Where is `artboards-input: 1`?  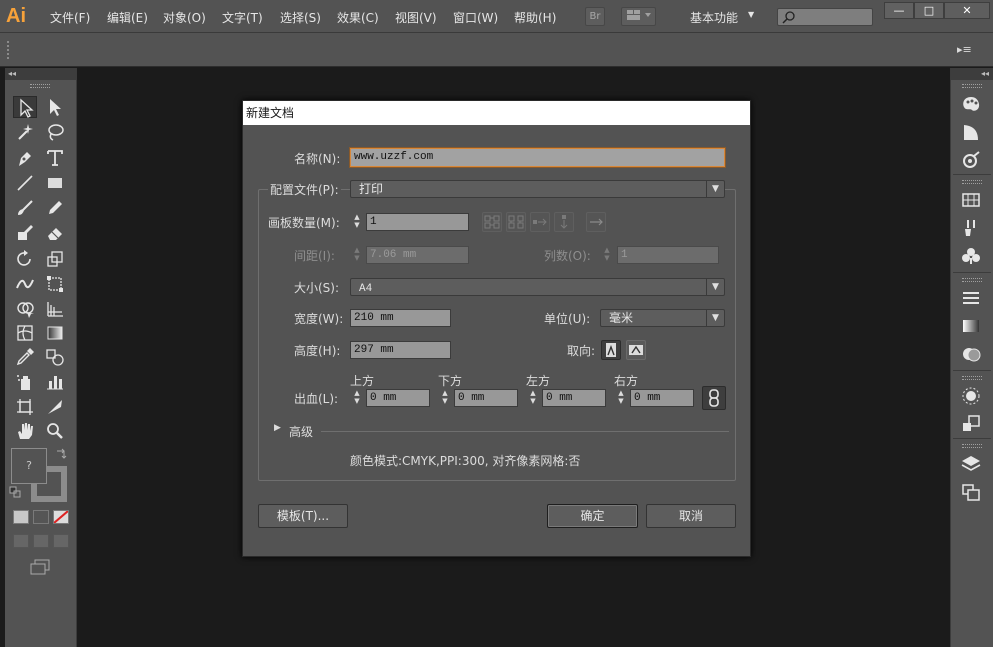
artboards-input: 1 is located at coordinates (417, 222).